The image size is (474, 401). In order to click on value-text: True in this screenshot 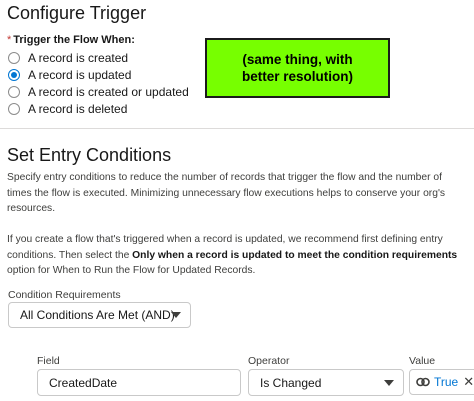, I will do `click(446, 382)`.